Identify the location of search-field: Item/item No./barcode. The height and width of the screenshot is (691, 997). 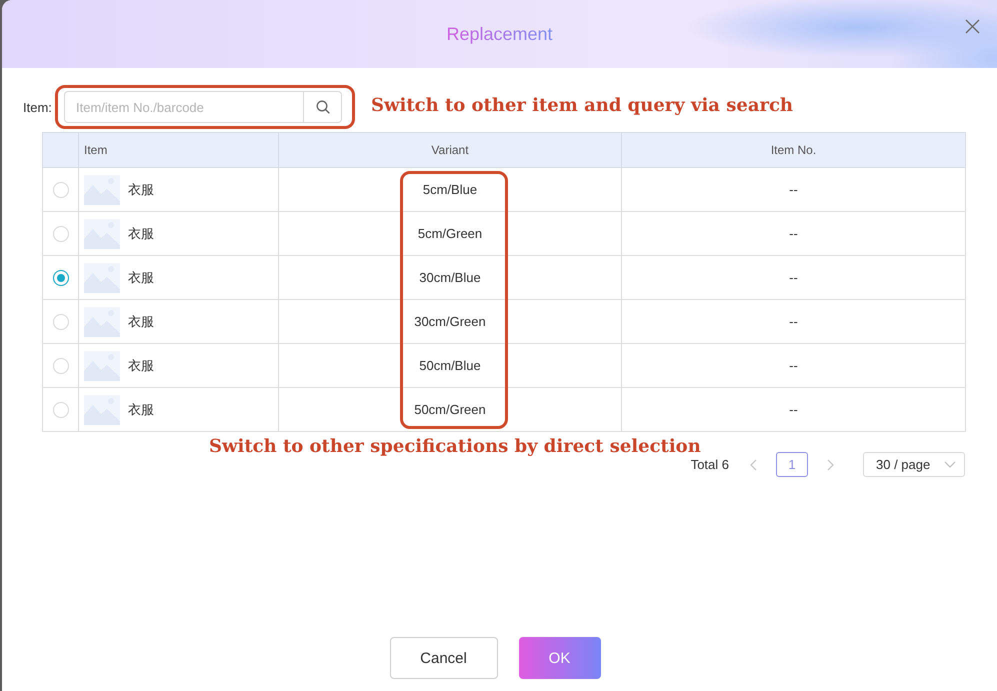
(183, 107).